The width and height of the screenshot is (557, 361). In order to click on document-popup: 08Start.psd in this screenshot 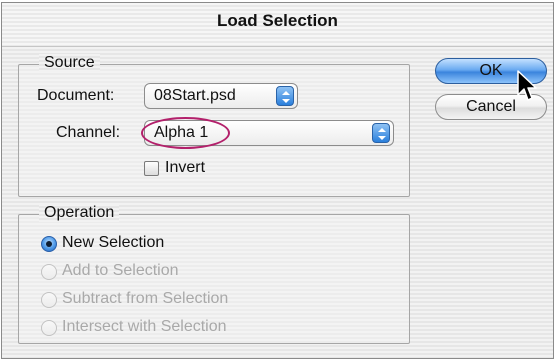, I will do `click(221, 96)`.